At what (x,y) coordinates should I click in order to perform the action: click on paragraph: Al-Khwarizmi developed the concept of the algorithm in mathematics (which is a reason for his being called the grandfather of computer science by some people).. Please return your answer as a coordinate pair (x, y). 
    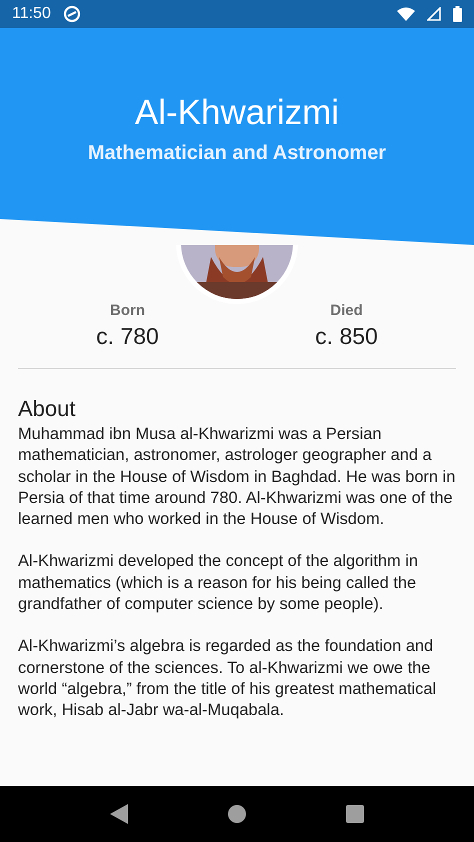
    Looking at the image, I should click on (218, 583).